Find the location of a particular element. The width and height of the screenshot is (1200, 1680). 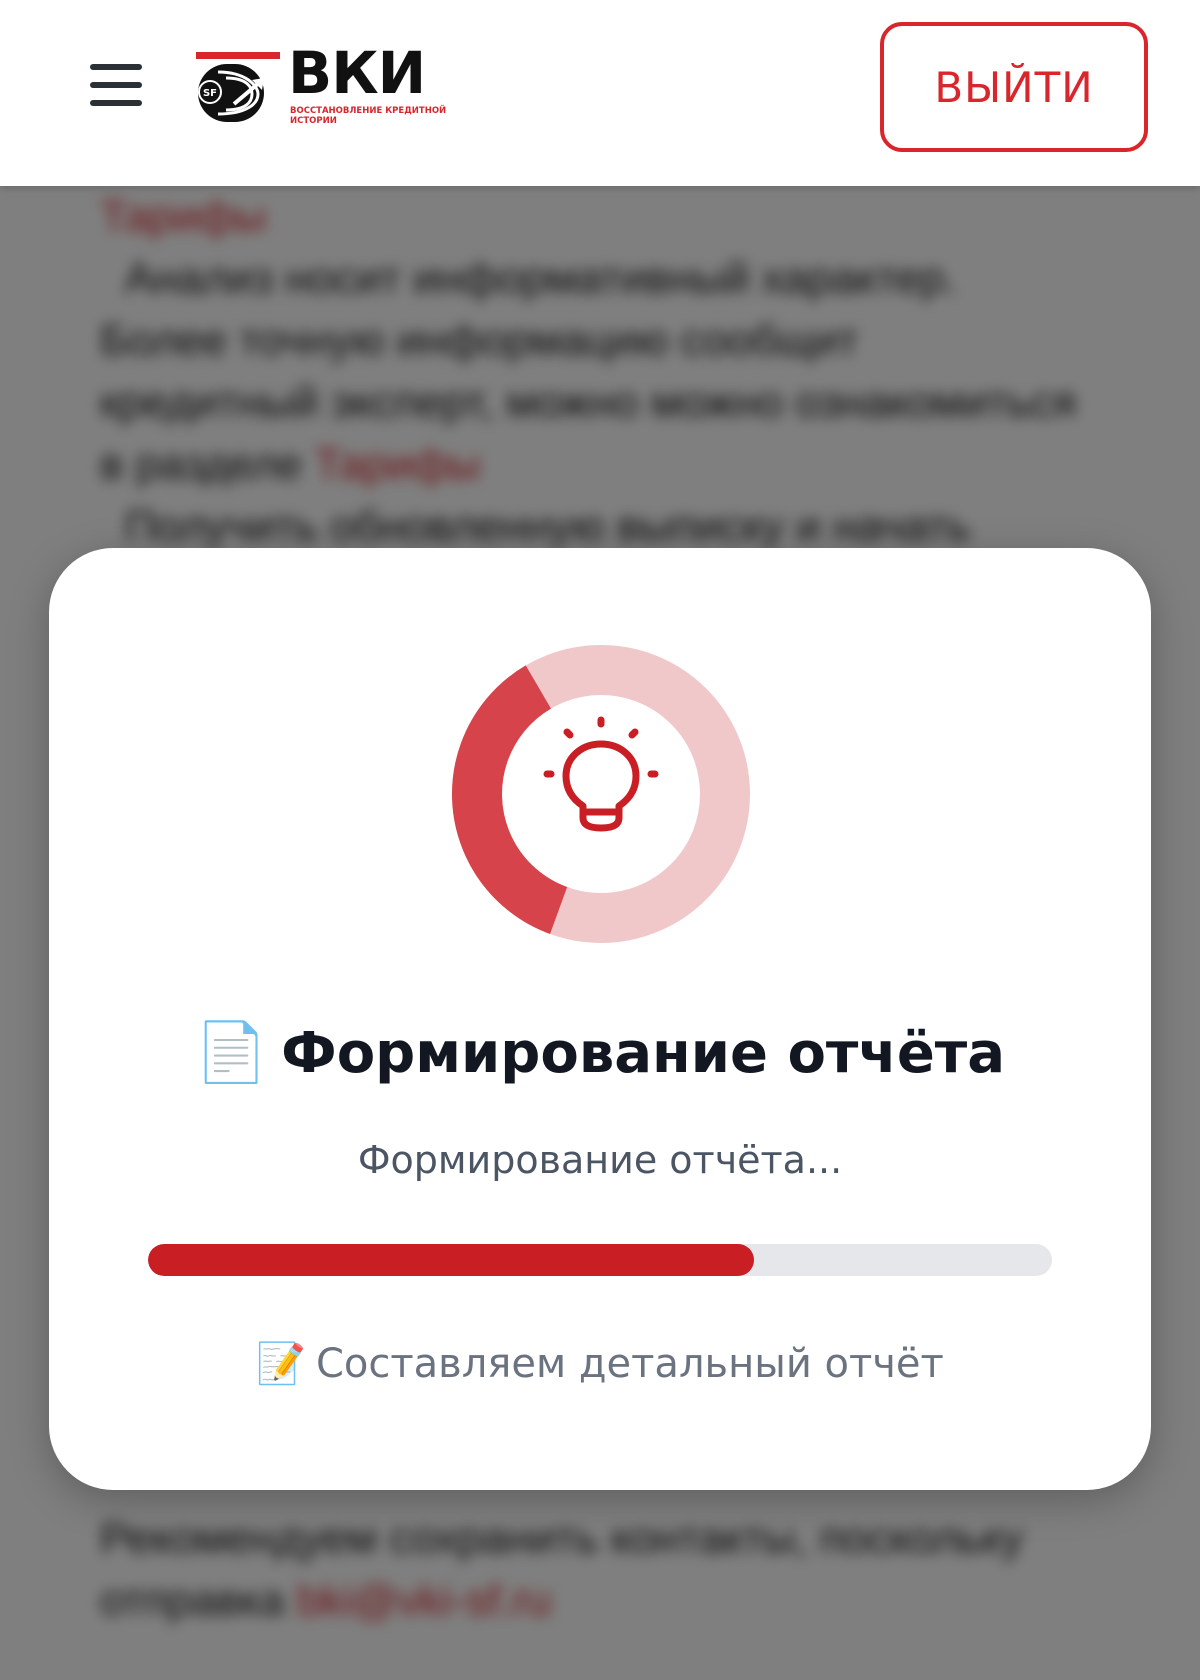

progress-ring is located at coordinates (601, 794).